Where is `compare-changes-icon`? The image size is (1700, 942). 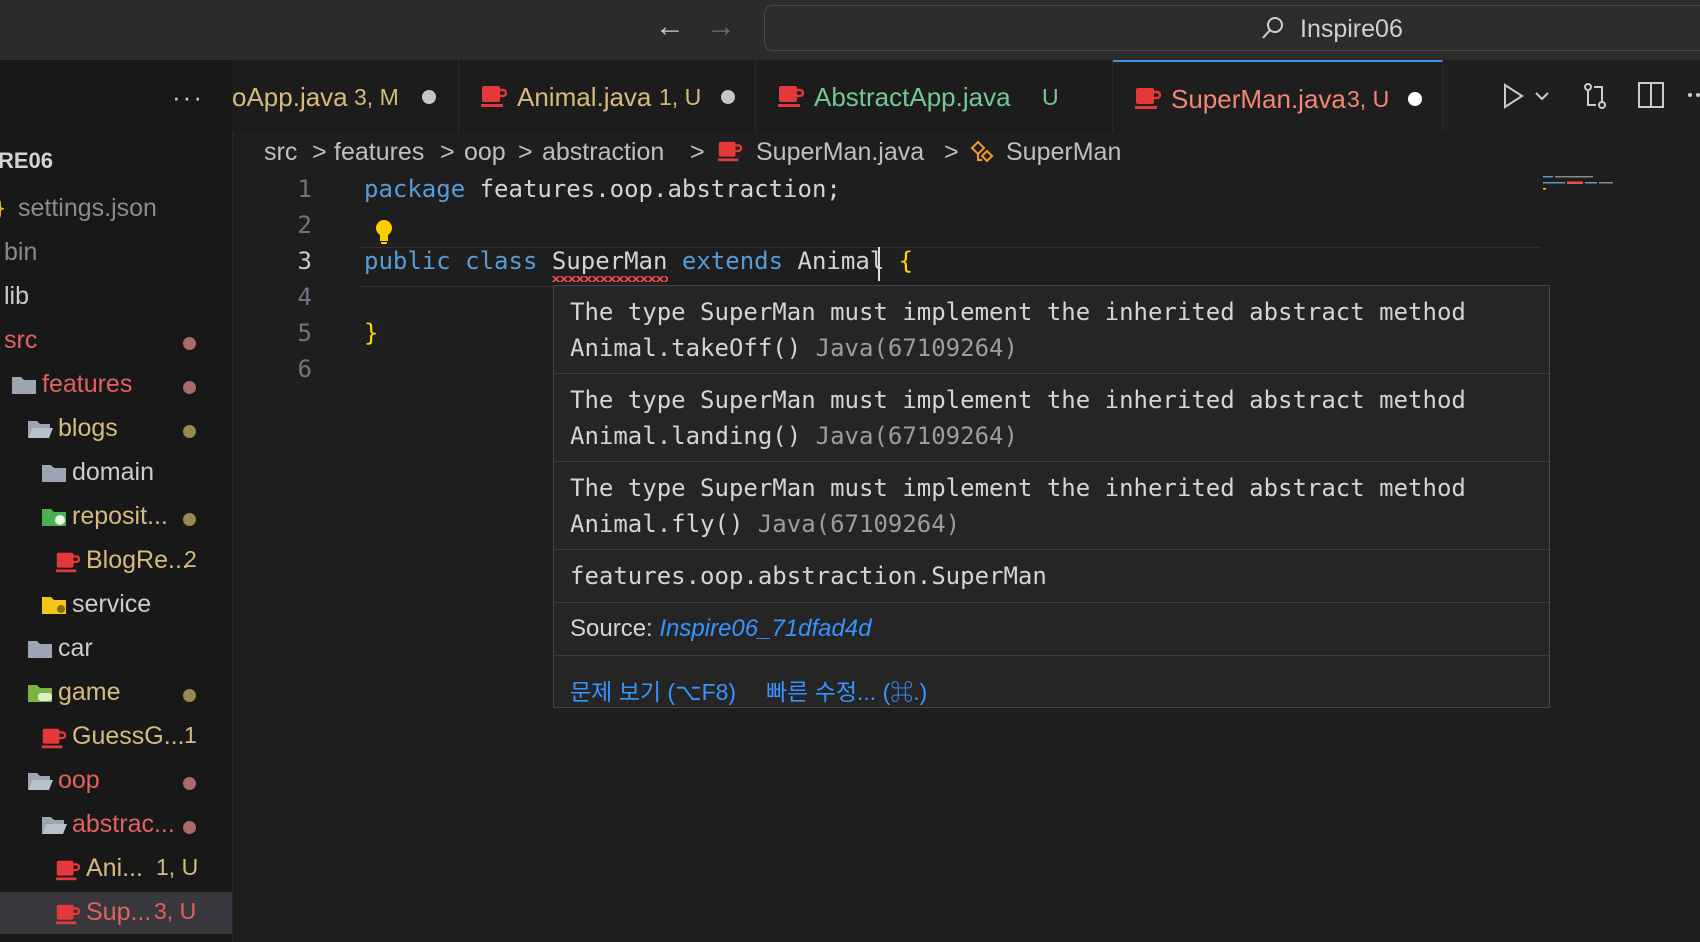 compare-changes-icon is located at coordinates (1595, 96).